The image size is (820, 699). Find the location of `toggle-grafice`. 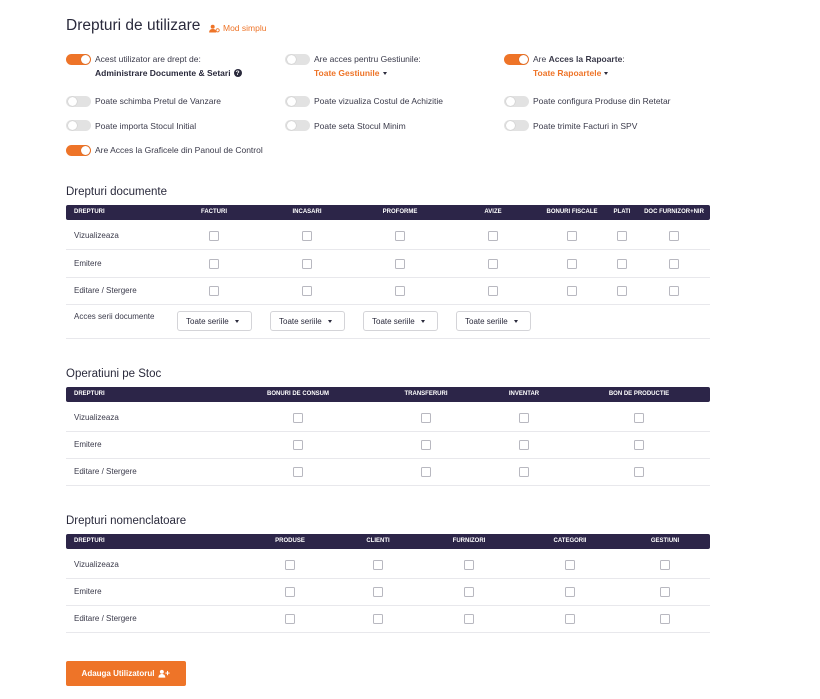

toggle-grafice is located at coordinates (78, 150).